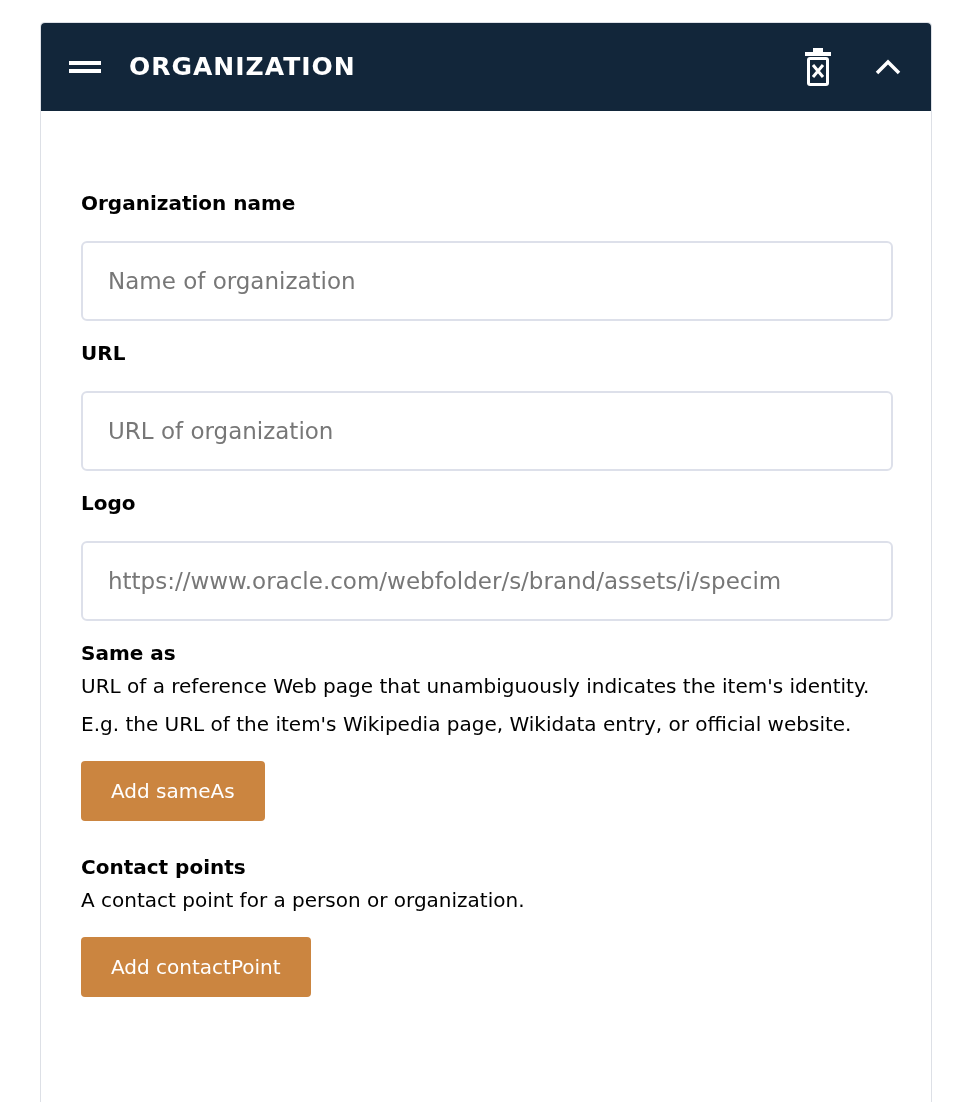 The image size is (960, 1102). I want to click on add-button: Add sameAs, so click(173, 791).